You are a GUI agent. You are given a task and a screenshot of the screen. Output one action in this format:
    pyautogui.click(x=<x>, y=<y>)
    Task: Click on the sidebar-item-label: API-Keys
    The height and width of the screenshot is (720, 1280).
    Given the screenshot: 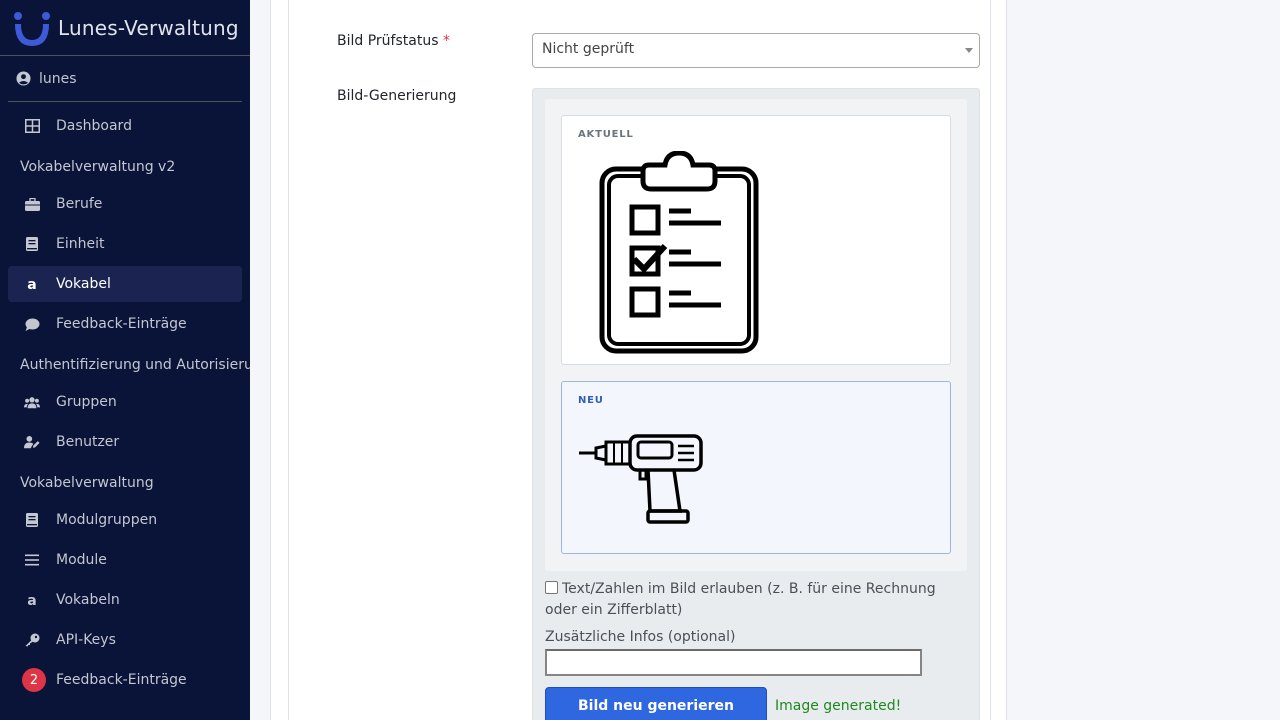 What is the action you would take?
    pyautogui.click(x=86, y=640)
    